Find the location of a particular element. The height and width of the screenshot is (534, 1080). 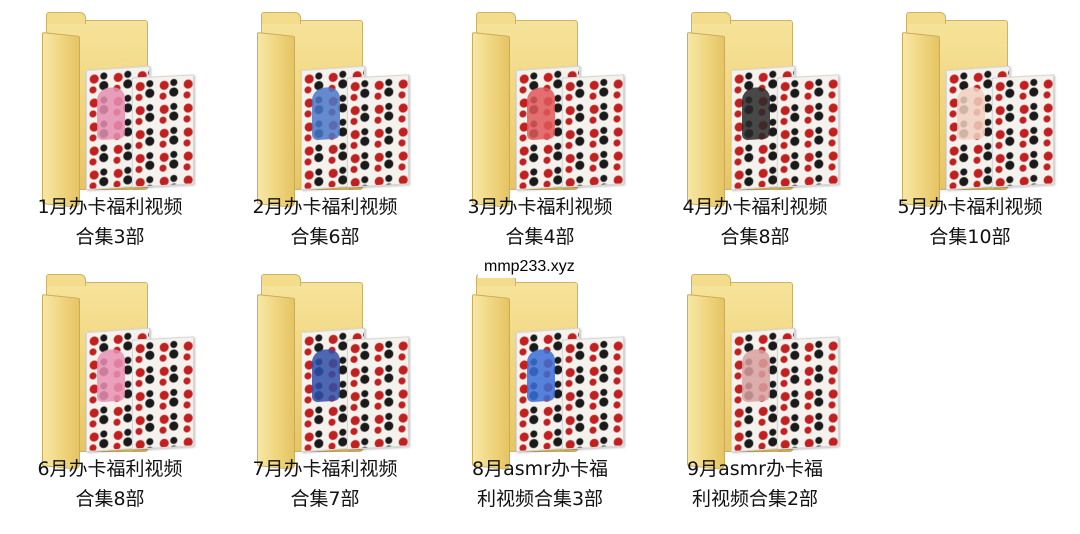

folder-item: 9月asmr办卡福 利视频合集2部 is located at coordinates (755, 387).